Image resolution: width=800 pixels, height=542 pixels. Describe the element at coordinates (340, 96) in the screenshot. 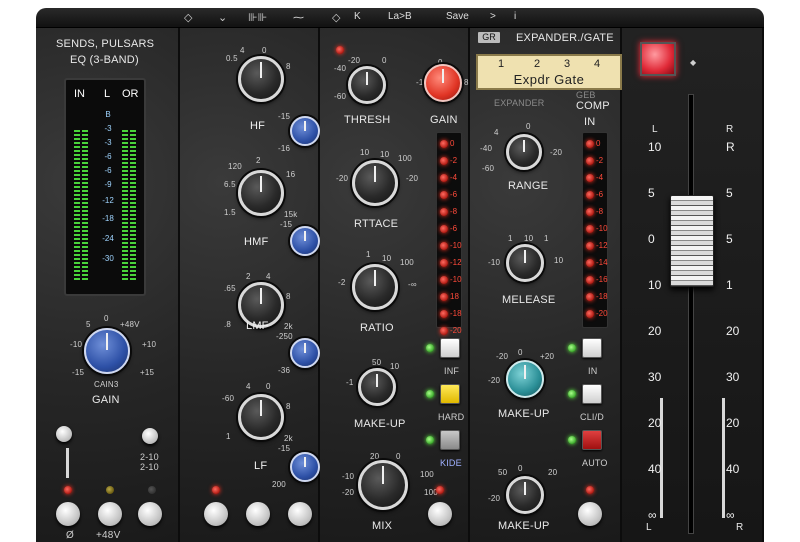

I see `thresh-tick: -60` at that location.